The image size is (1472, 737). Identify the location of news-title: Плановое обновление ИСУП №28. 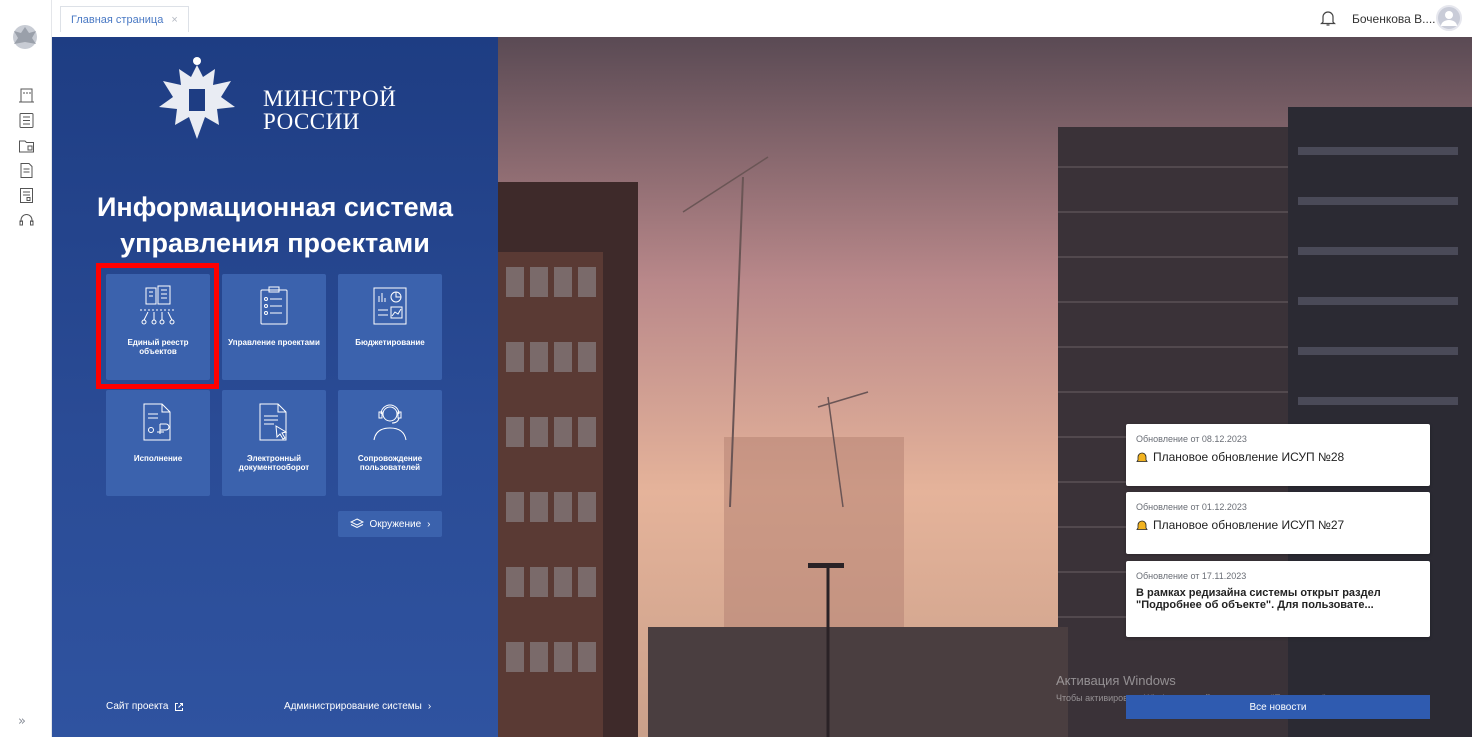
(1278, 457).